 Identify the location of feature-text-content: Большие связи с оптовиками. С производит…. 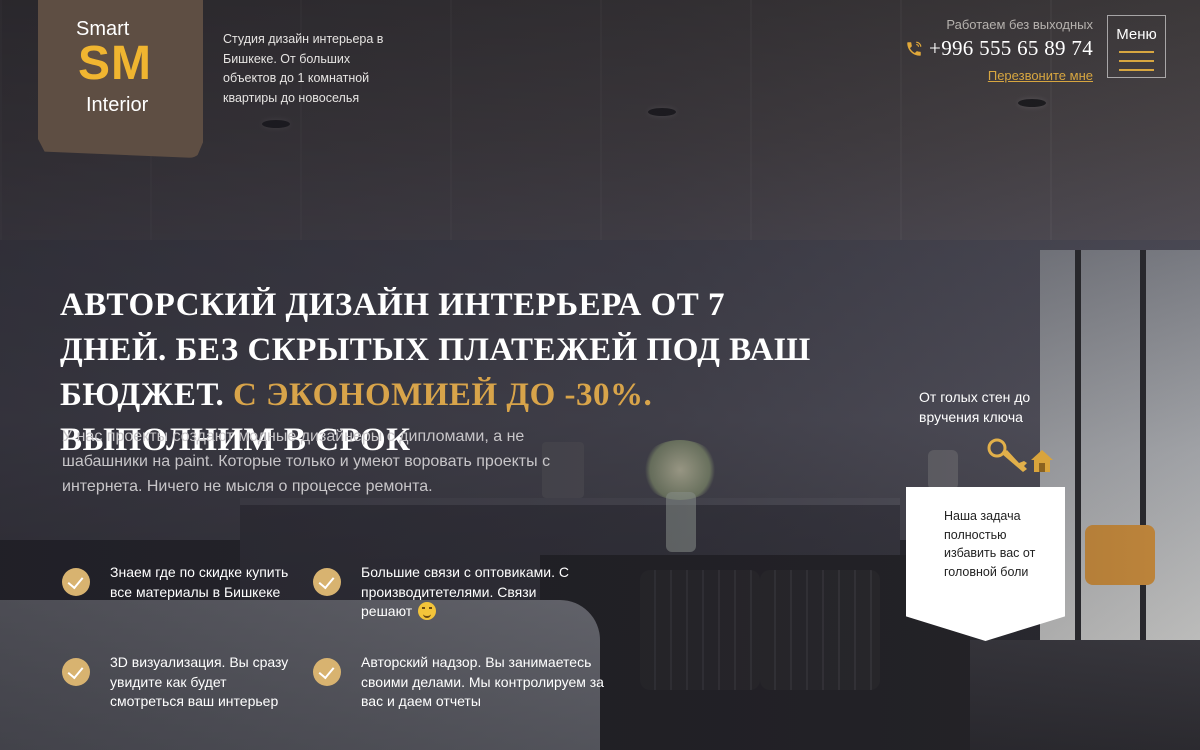
(465, 591).